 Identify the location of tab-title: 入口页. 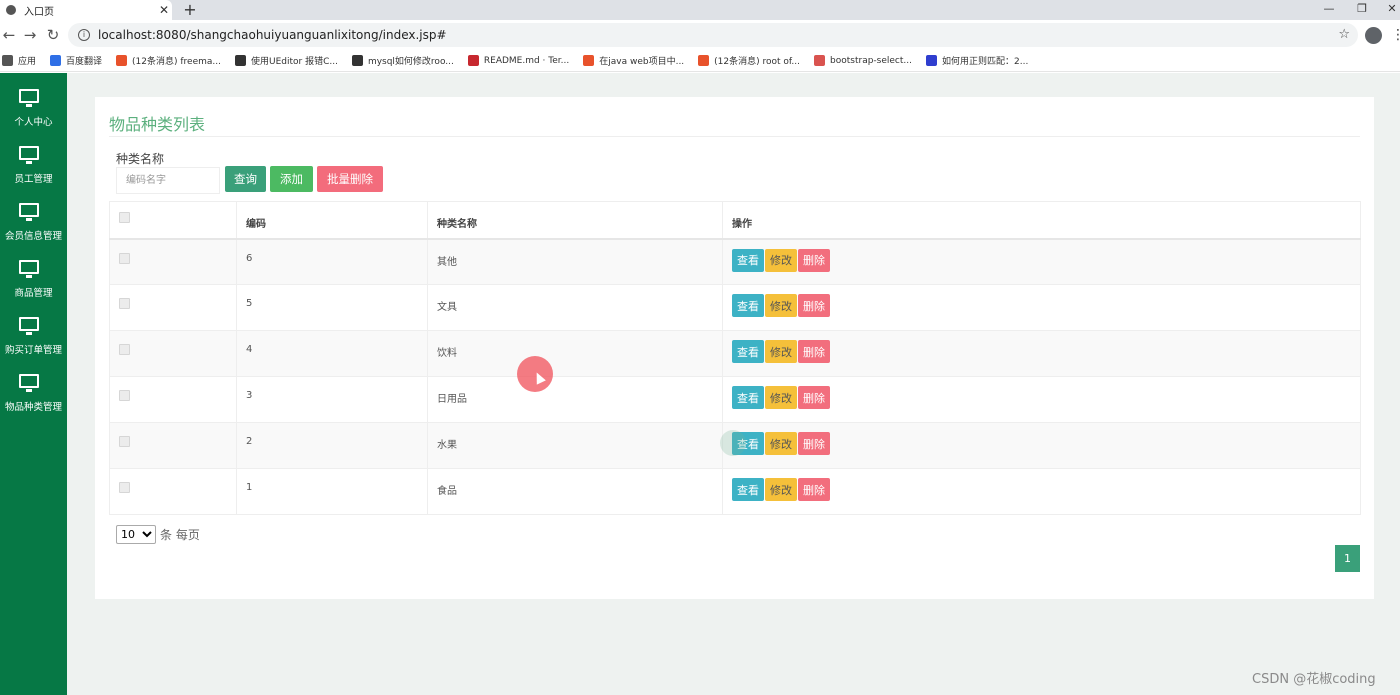
(39, 12).